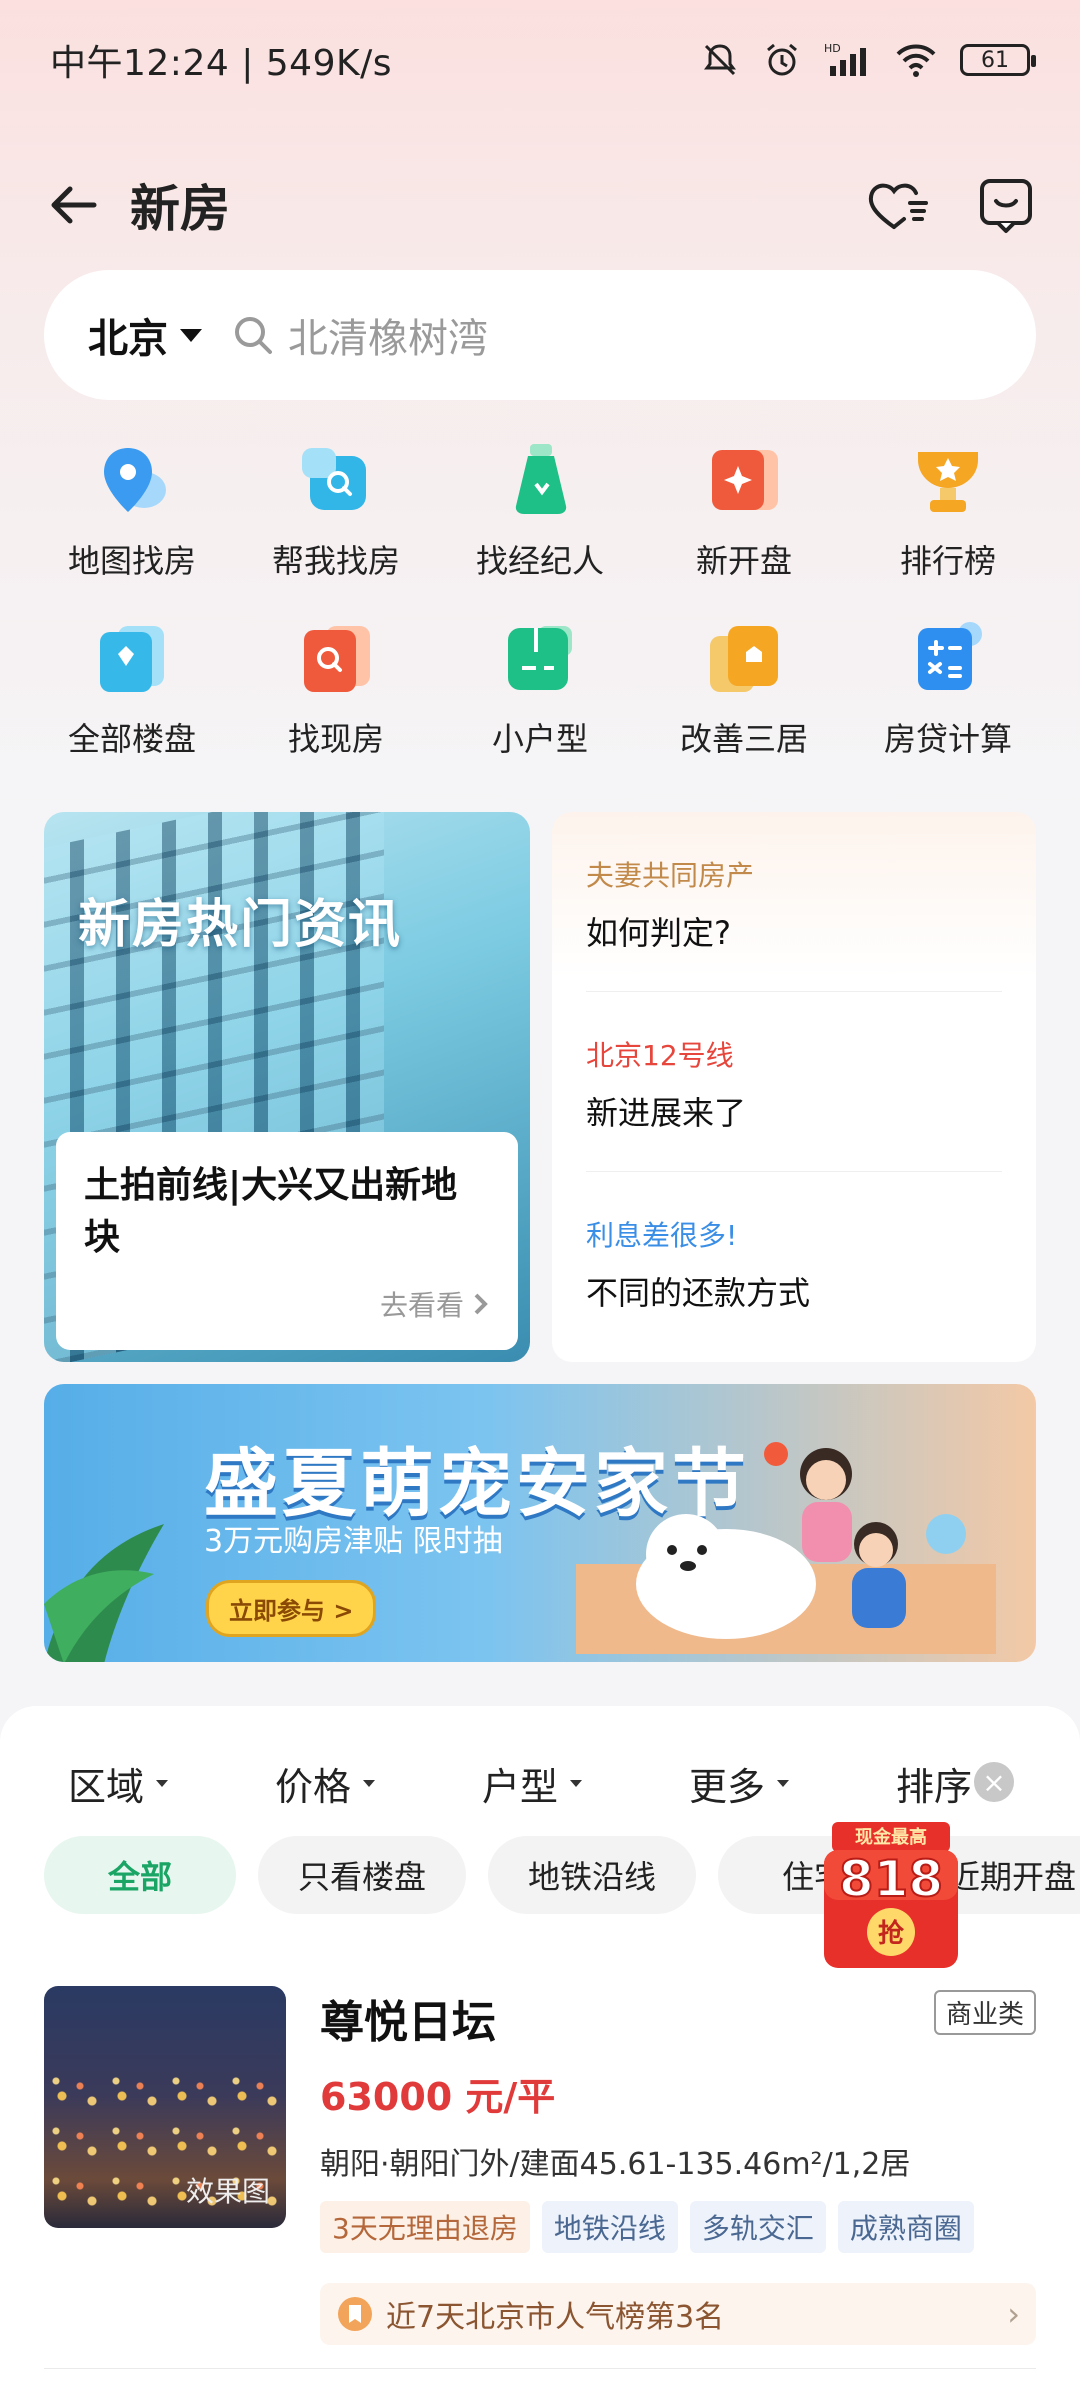  I want to click on family-pet-illustration, so click(786, 1548).